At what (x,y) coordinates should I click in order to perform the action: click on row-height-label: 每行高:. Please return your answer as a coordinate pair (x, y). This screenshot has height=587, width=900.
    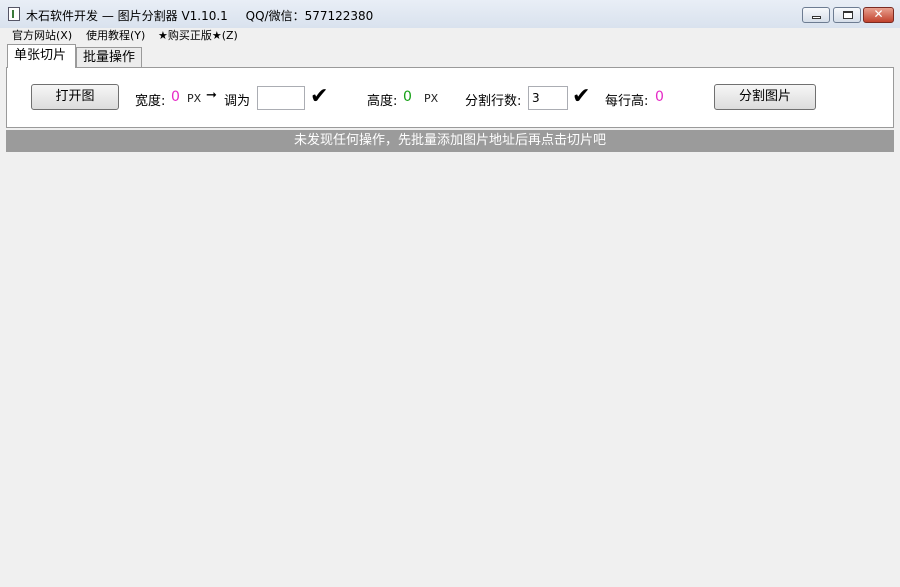
    Looking at the image, I should click on (627, 101).